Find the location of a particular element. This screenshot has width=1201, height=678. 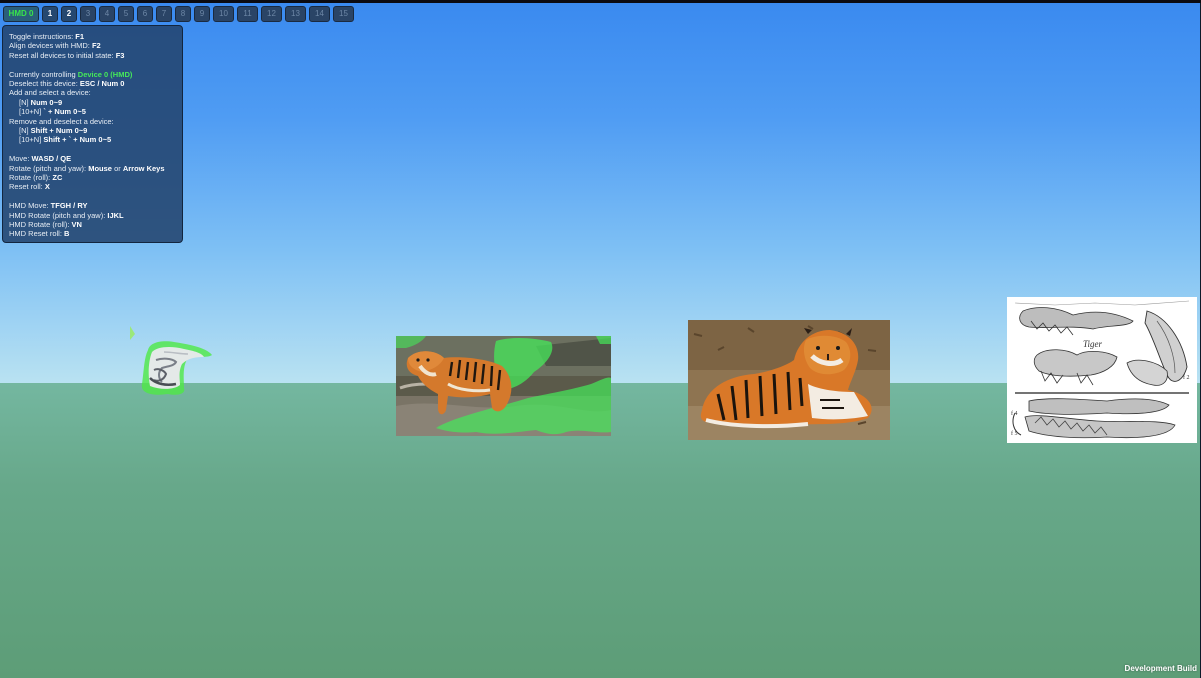

svg-text: f 5 is located at coordinates (1014, 433).